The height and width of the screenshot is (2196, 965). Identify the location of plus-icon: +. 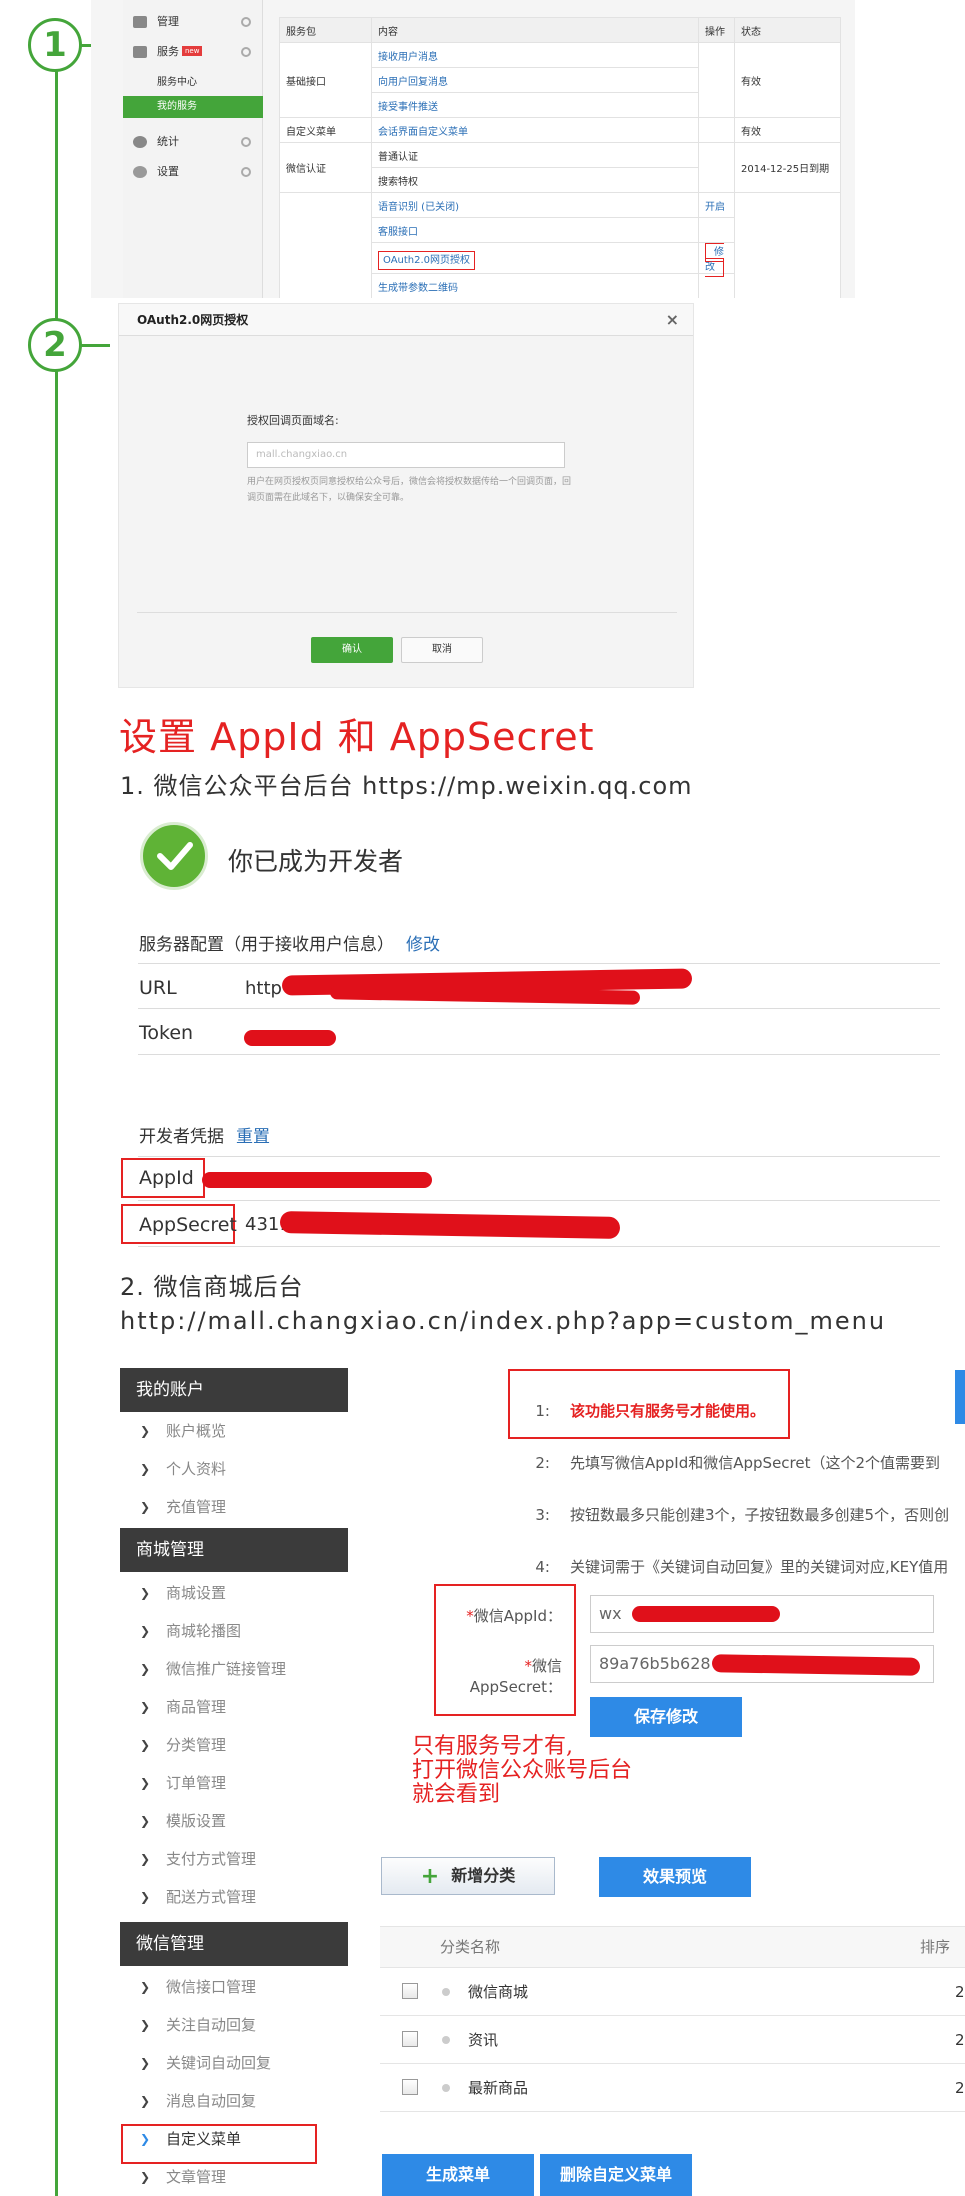
(430, 1876).